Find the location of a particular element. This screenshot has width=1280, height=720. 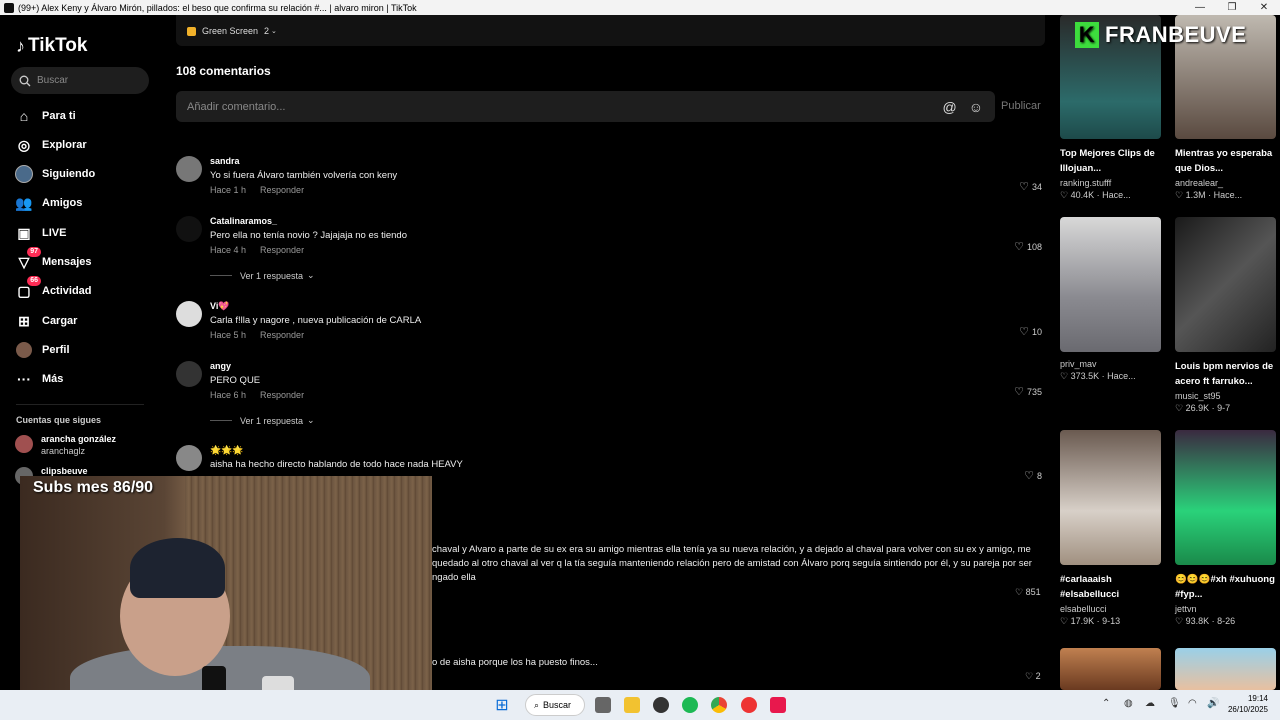

close-button: ✕ is located at coordinates (1264, 7).